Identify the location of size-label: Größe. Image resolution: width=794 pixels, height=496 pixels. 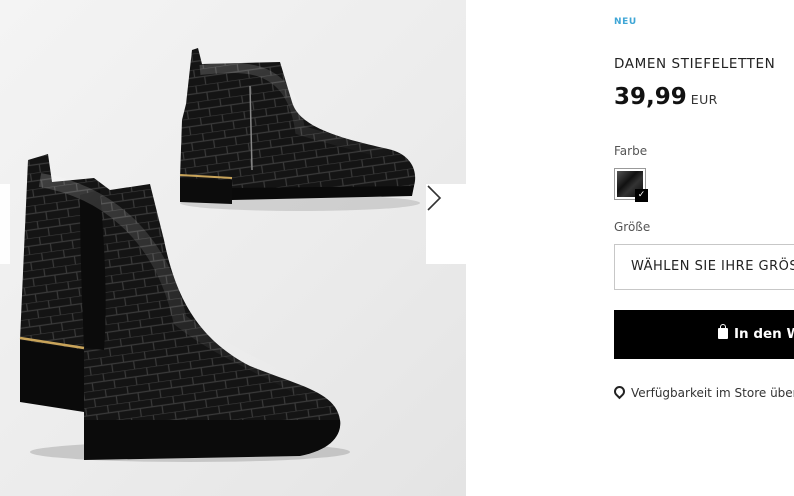
(632, 227).